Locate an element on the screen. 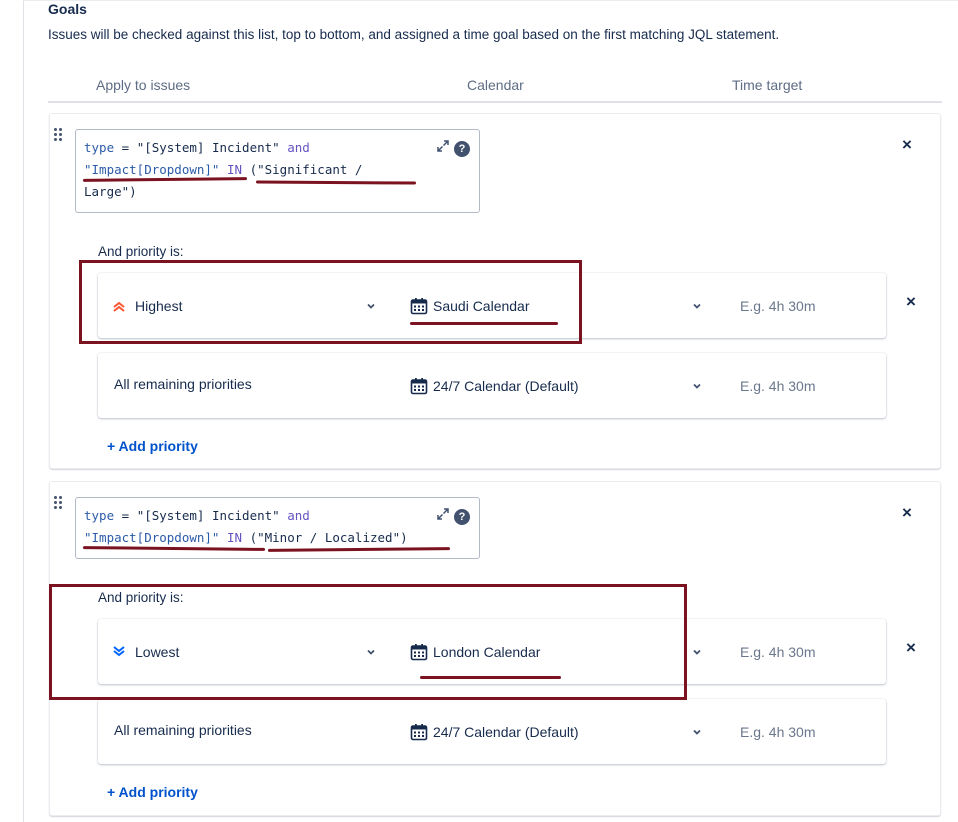  column-header-apply: Apply to issues is located at coordinates (143, 85).